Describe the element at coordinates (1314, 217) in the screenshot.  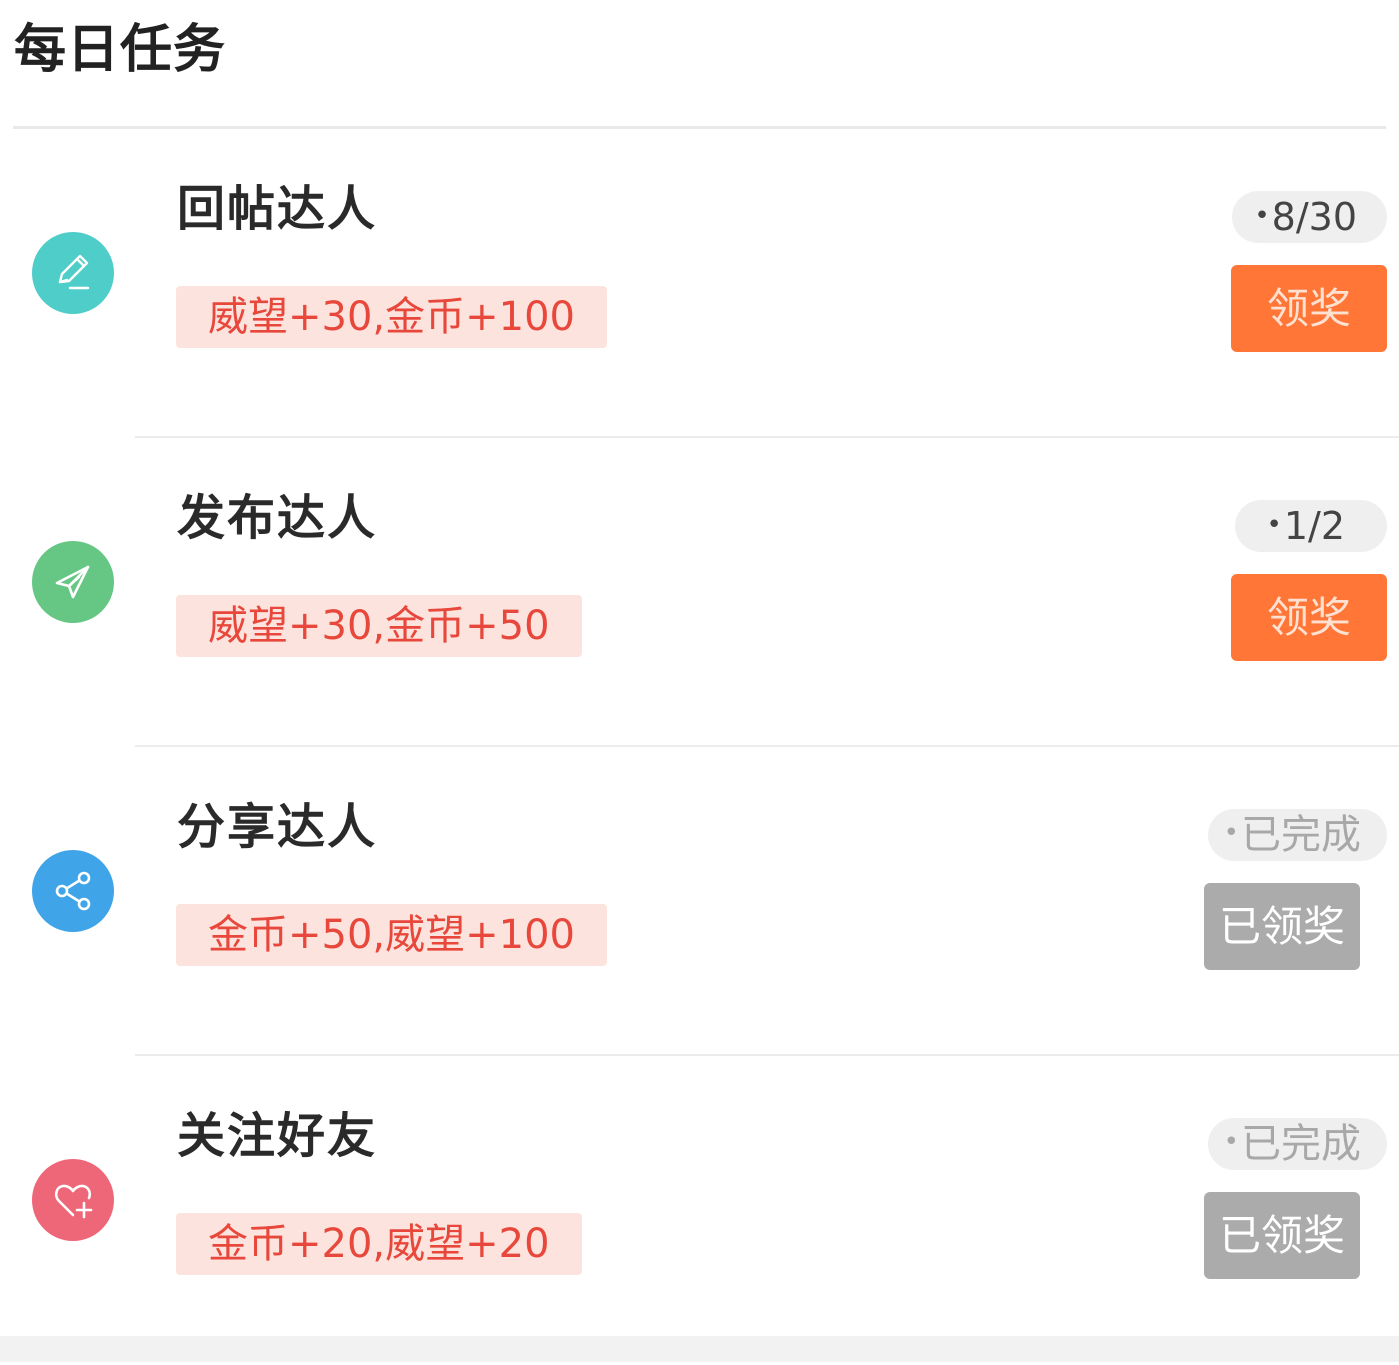
I see `progress-text: 8/30` at that location.